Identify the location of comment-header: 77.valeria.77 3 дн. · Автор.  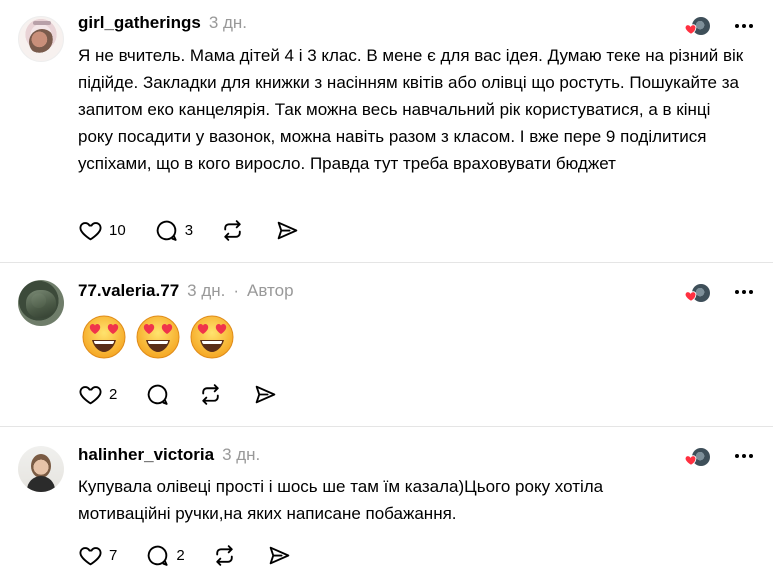
(186, 291).